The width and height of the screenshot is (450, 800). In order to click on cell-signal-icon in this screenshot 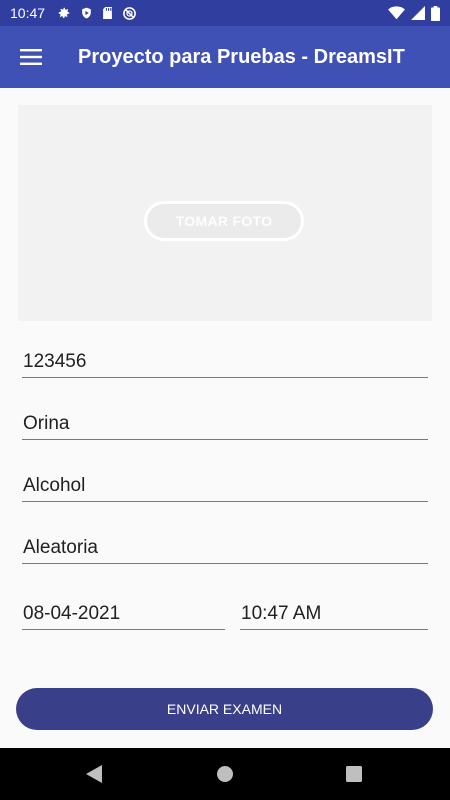, I will do `click(418, 13)`.